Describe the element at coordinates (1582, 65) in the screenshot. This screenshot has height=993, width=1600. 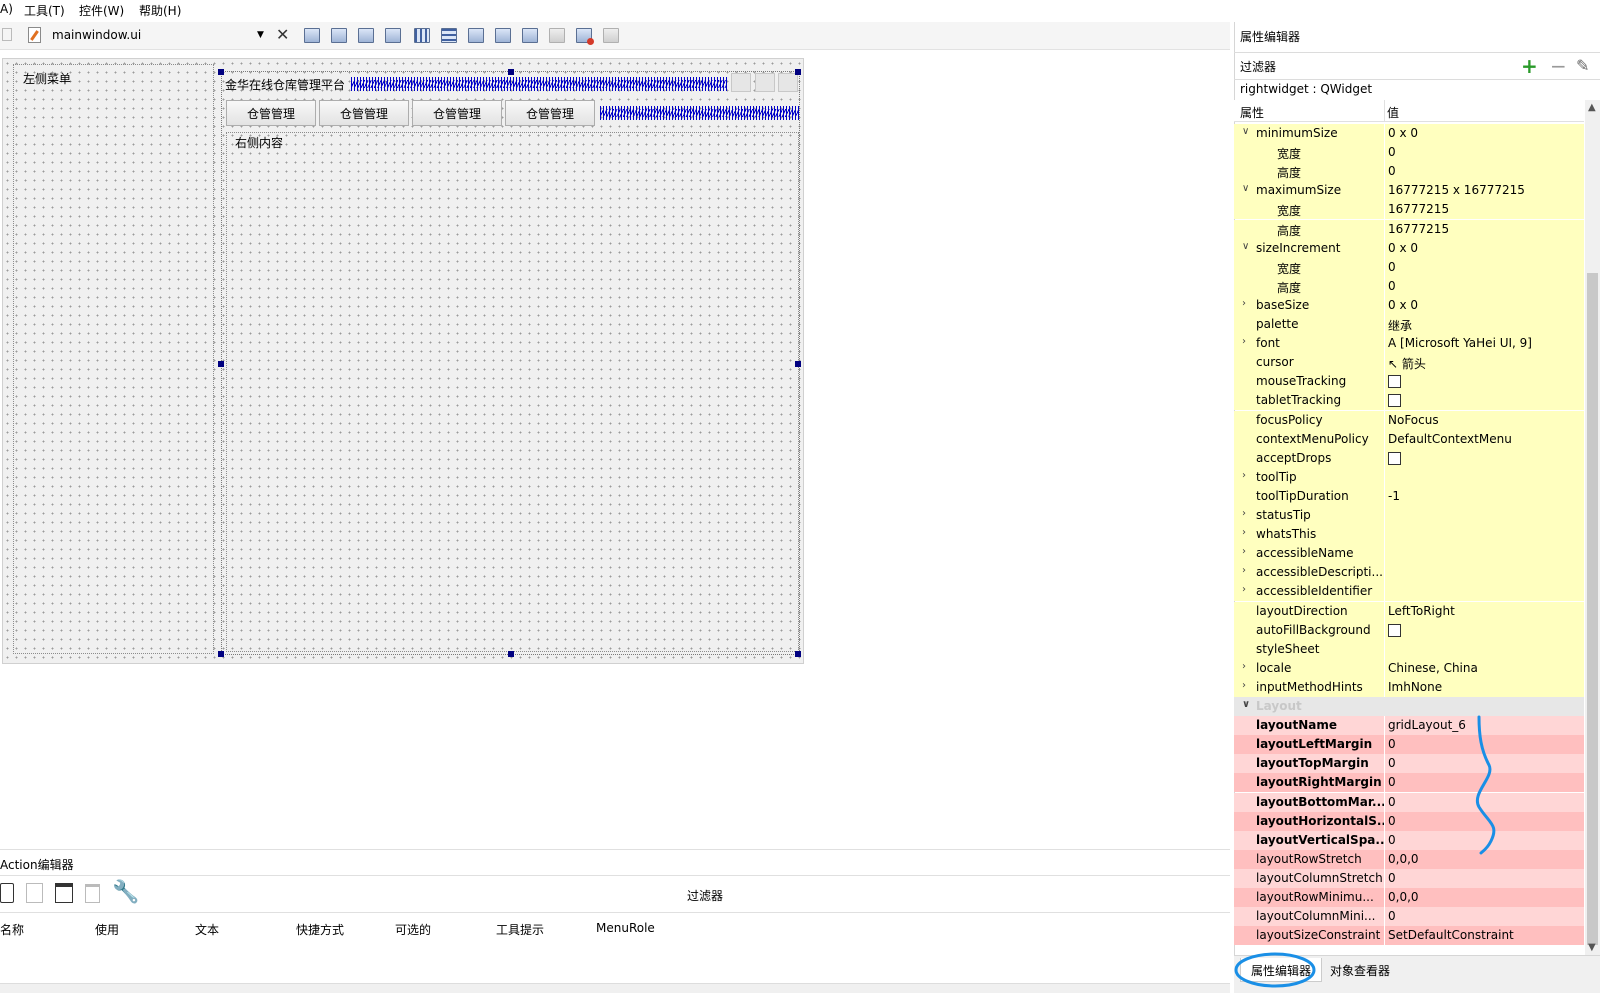
I see `configure-icon: ✎` at that location.